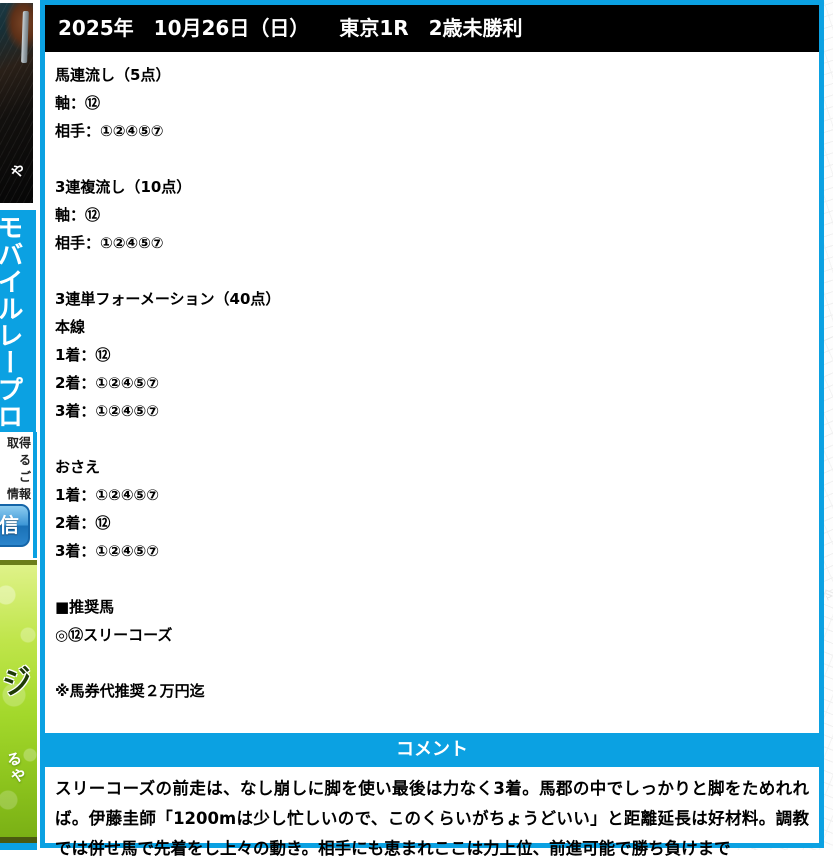  What do you see at coordinates (25, 37) in the screenshot?
I see `phone-image` at bounding box center [25, 37].